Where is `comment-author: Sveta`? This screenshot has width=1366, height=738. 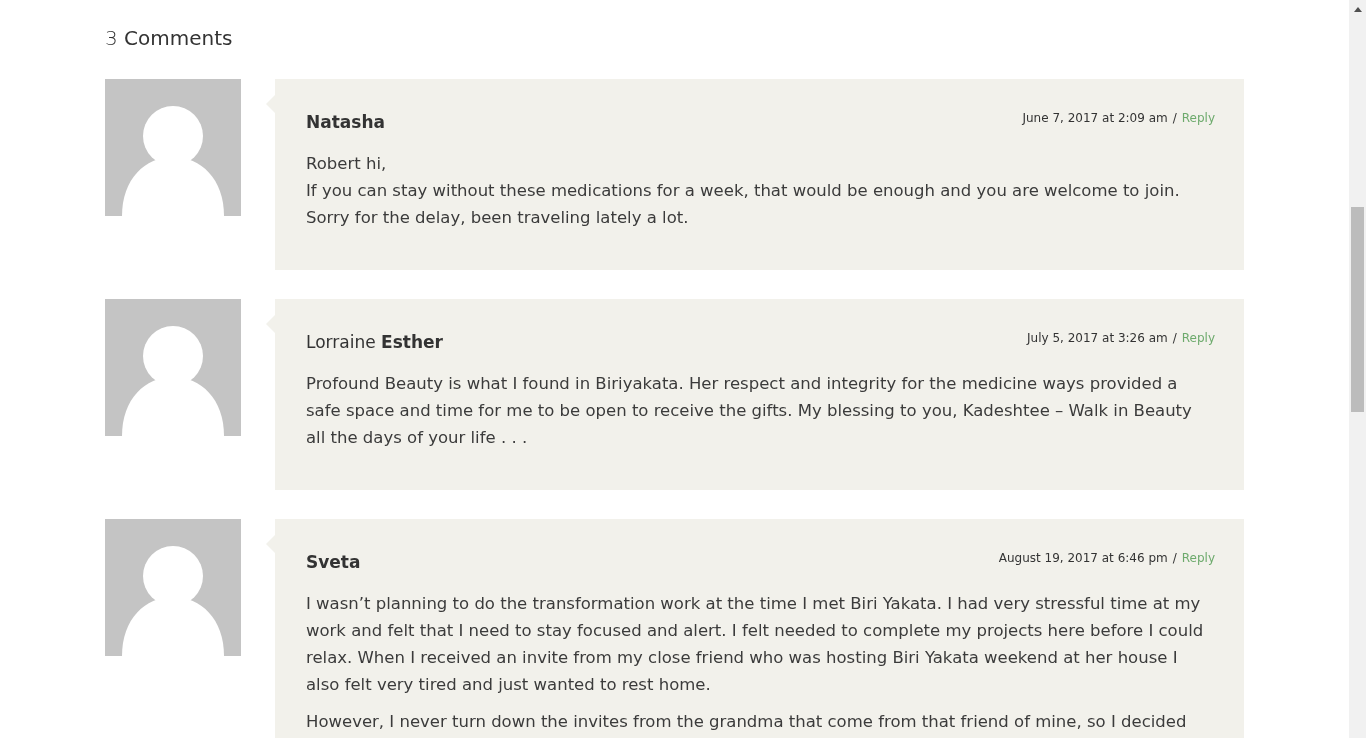 comment-author: Sveta is located at coordinates (333, 562).